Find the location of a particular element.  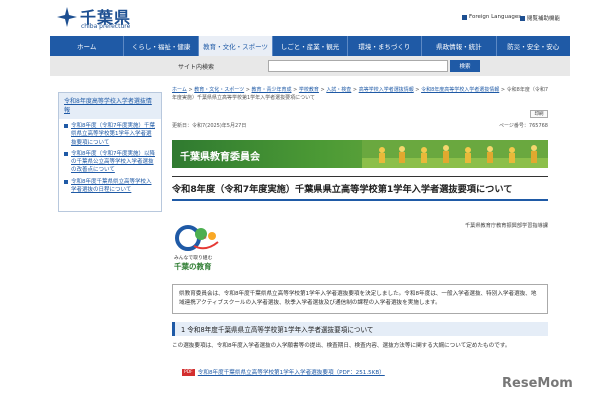

sidebar-item-improvements: 令和8年度（令和7年度実施）以降の千葉県公立高等学校入学者選抜の改善点について is located at coordinates (110, 162).